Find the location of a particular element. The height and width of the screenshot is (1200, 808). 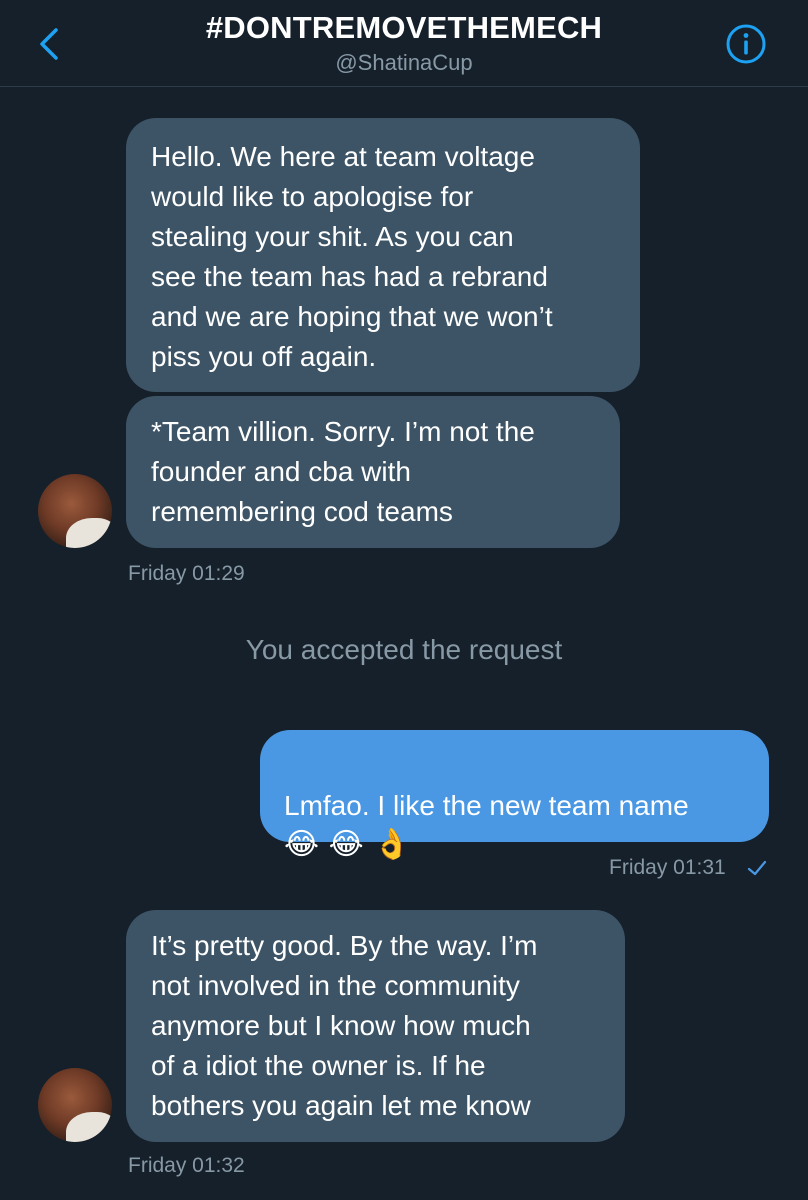

message-text: Lmfao. I like the new team name is located at coordinates (486, 805).